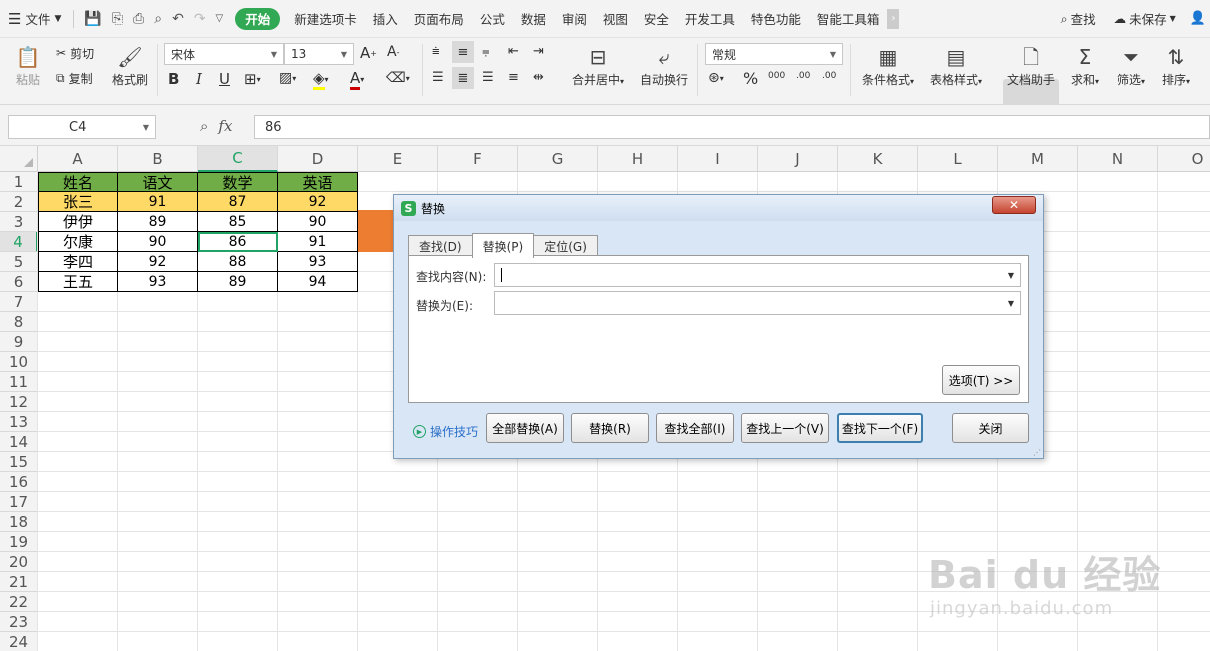 This screenshot has height=651, width=1210. What do you see at coordinates (610, 428) in the screenshot?
I see `replace-button: 替换(R)` at bounding box center [610, 428].